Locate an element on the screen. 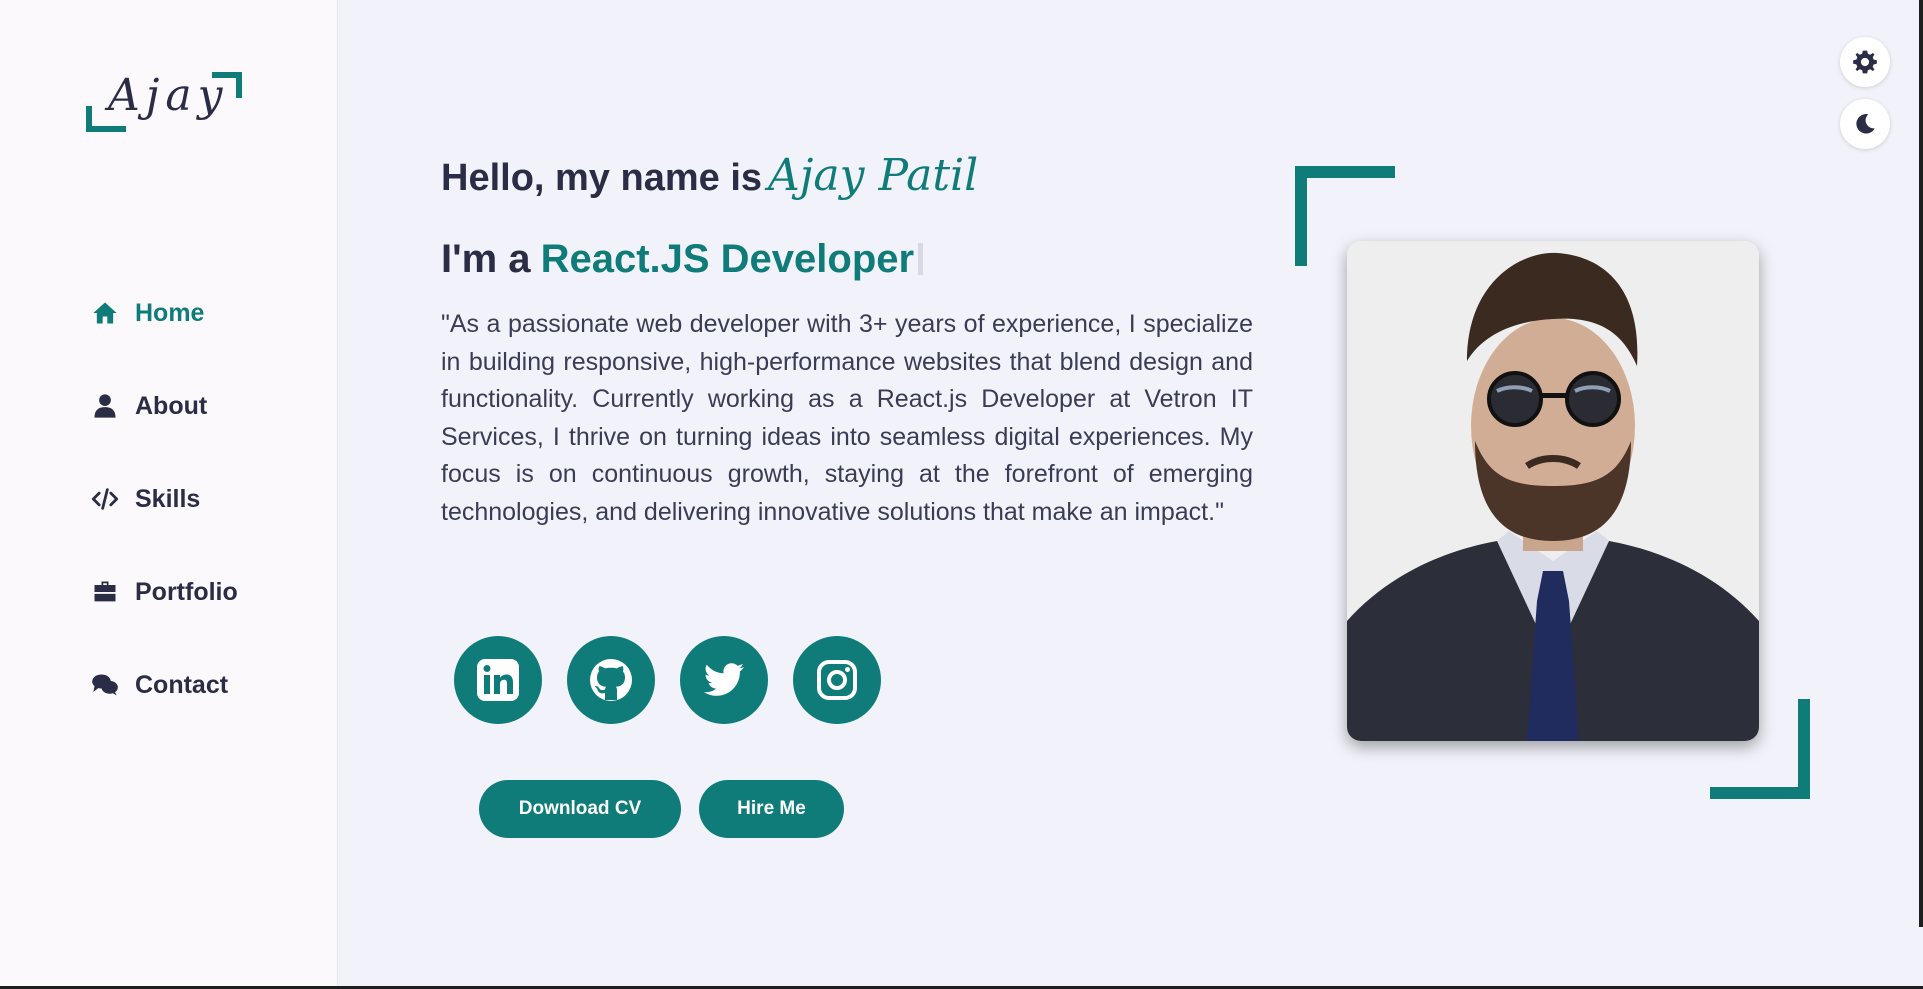 The image size is (1923, 989). sidebar-item-portfolio: Portfolio is located at coordinates (164, 592).